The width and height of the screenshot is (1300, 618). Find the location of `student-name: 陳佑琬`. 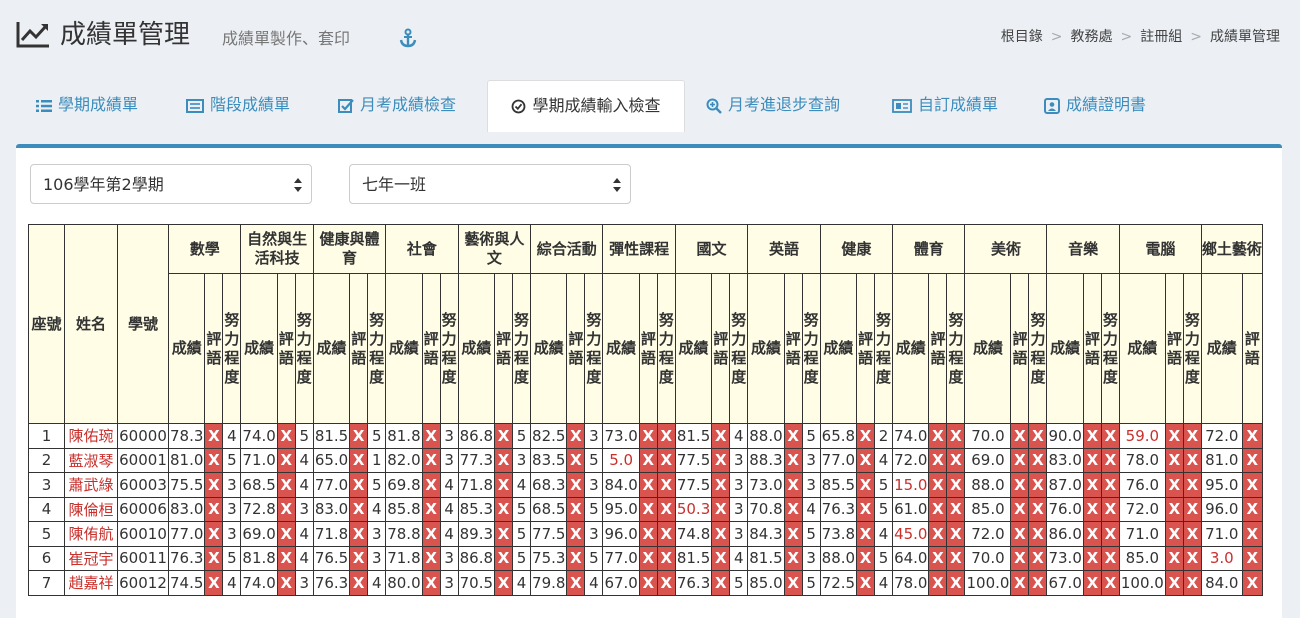

student-name: 陳佑琬 is located at coordinates (91, 436).